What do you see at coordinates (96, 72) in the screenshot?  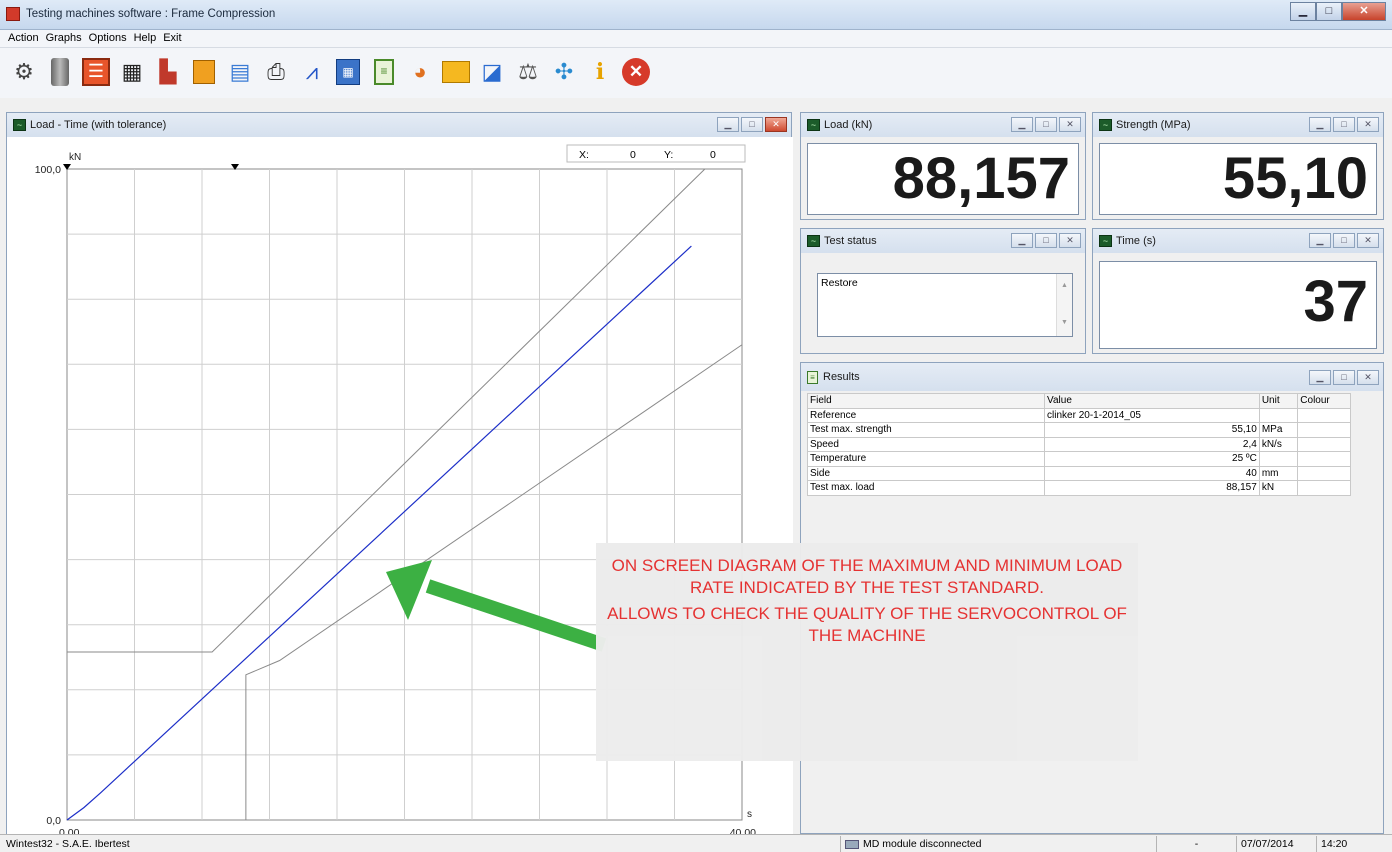 I see `sliders-icon: ☰` at bounding box center [96, 72].